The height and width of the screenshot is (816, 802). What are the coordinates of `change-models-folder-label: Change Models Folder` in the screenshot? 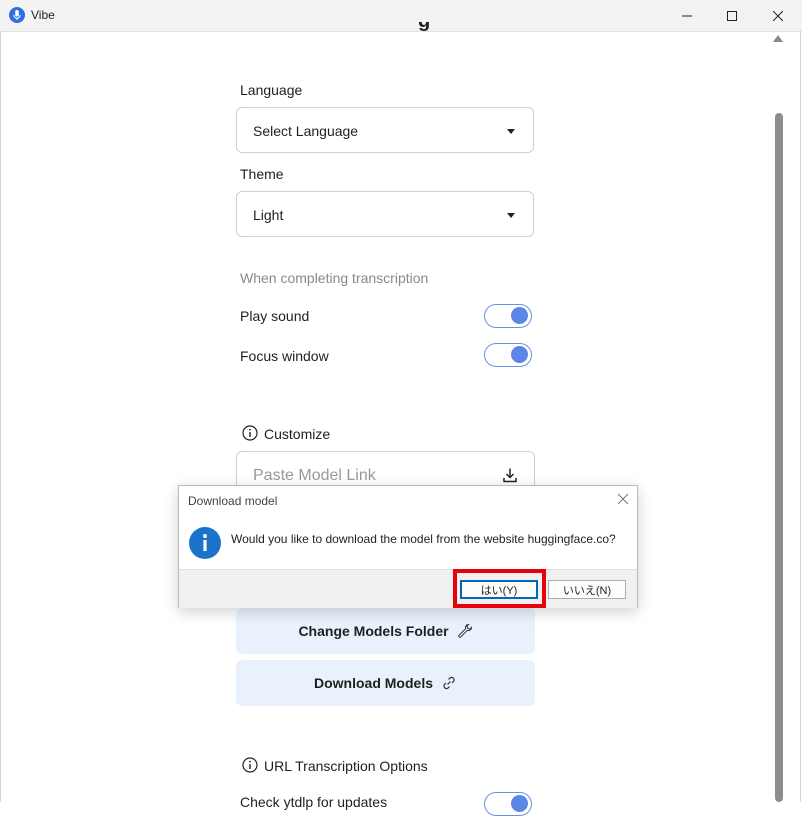 It's located at (373, 631).